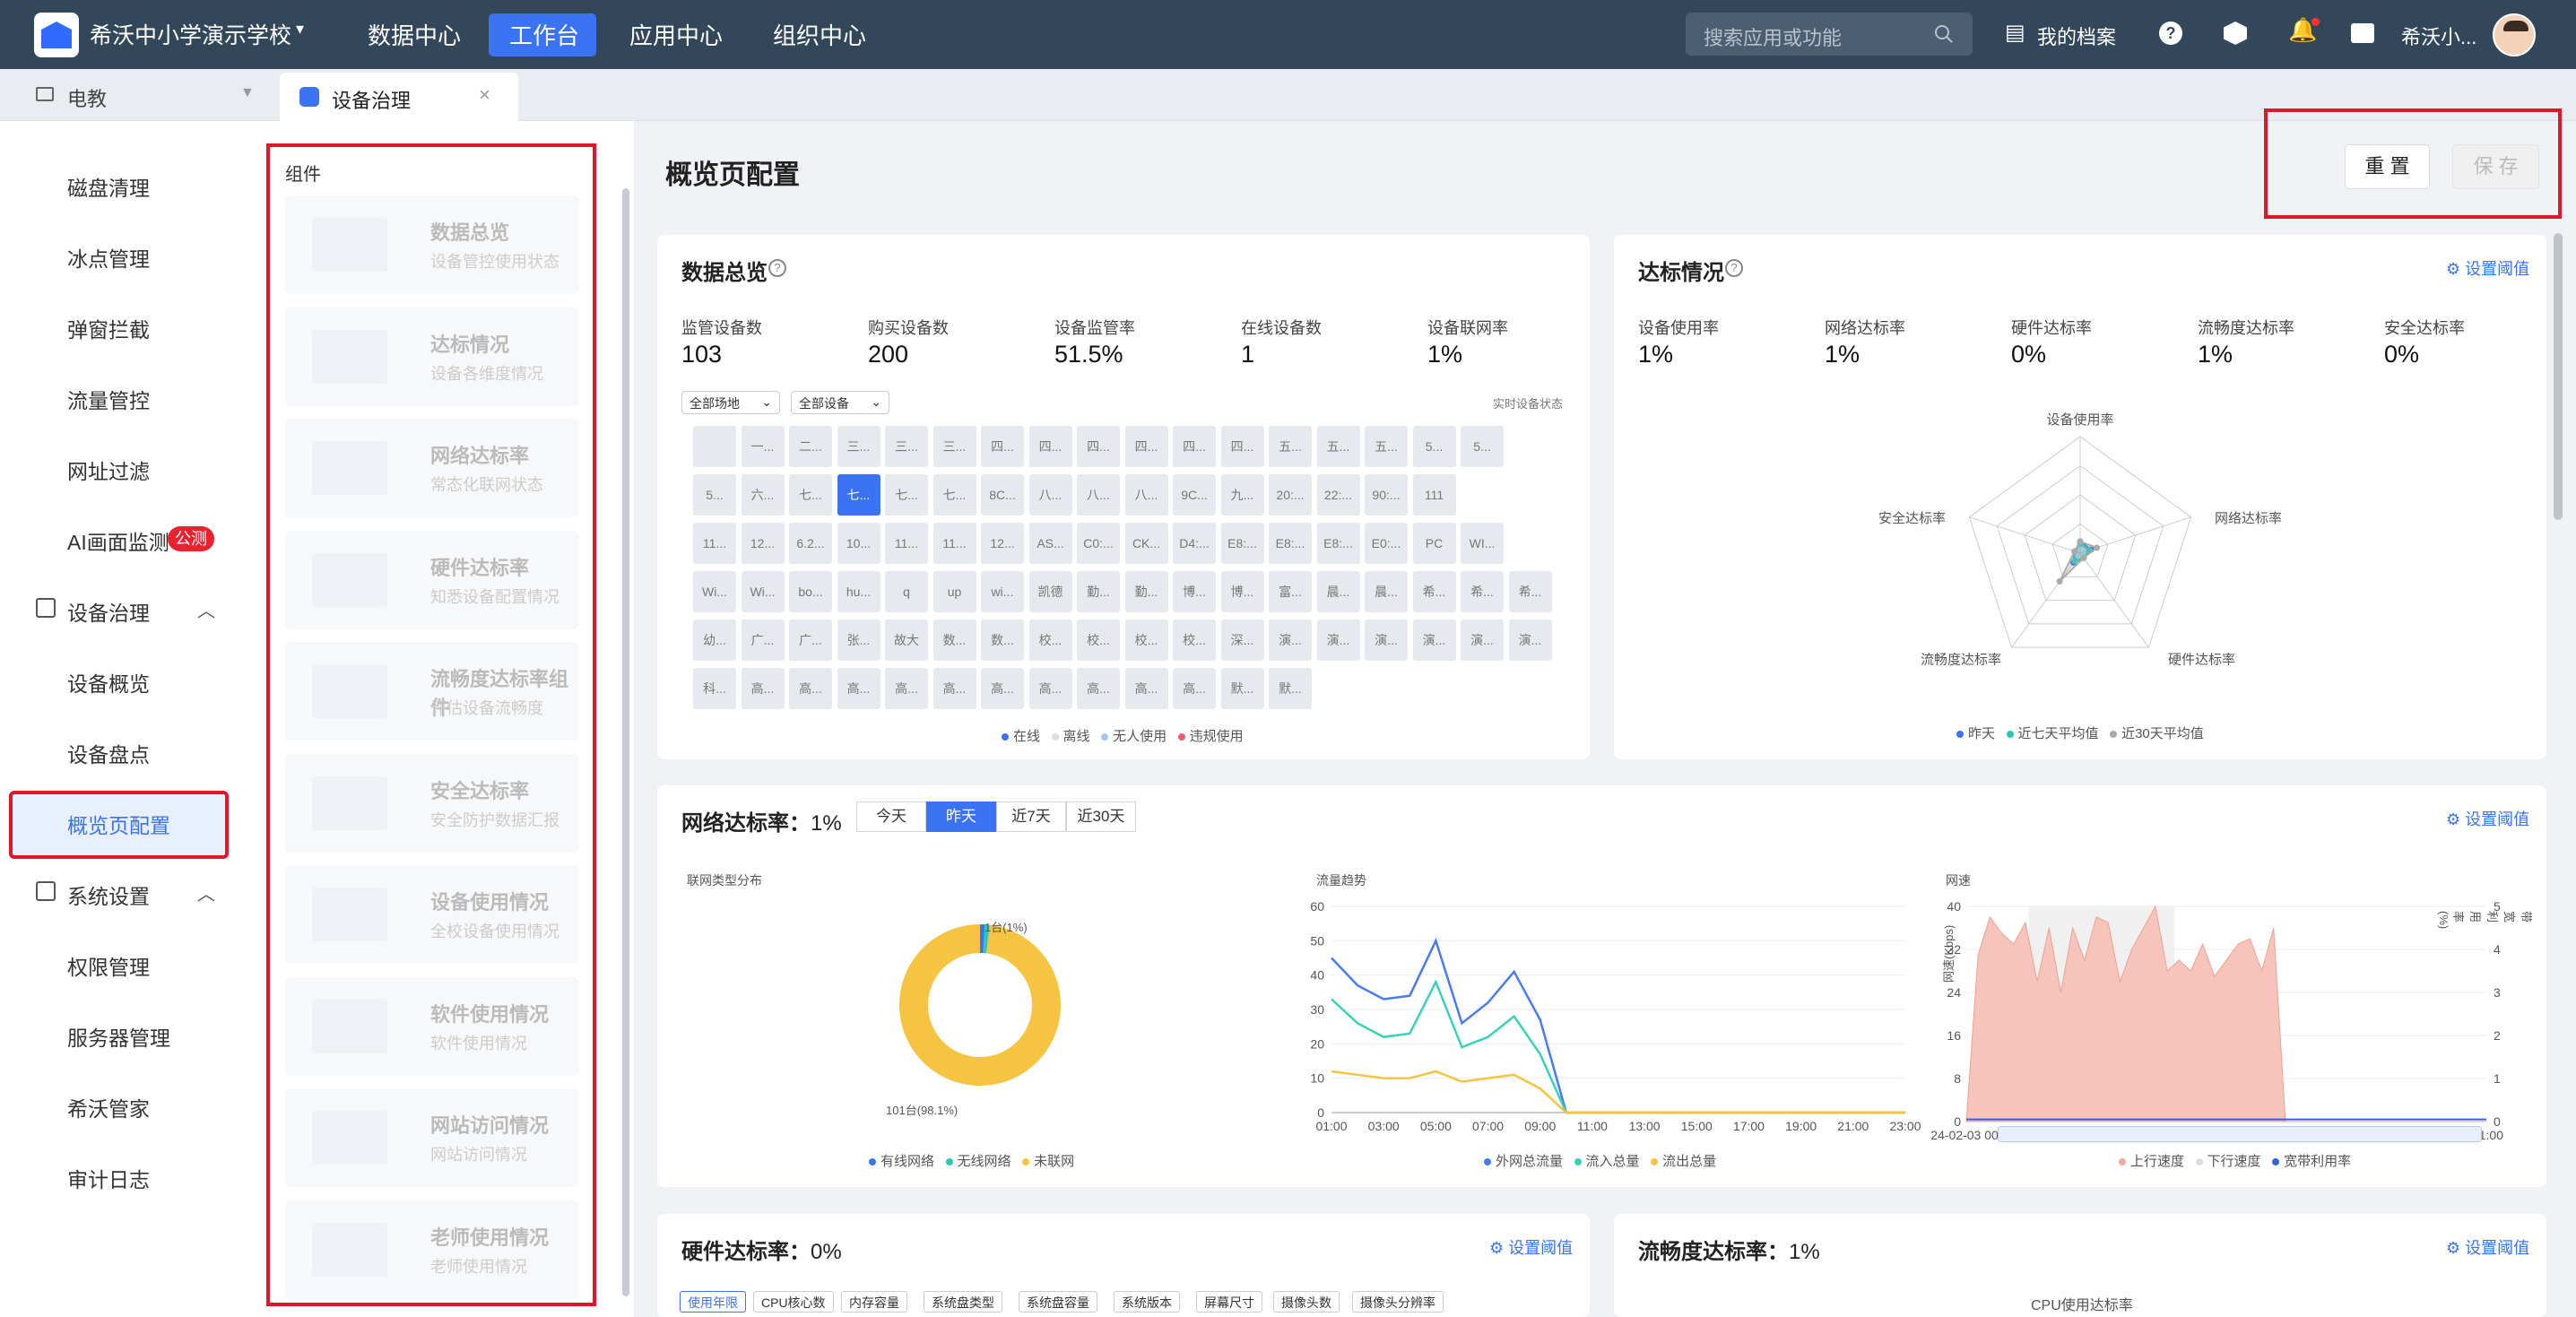 Image resolution: width=2576 pixels, height=1317 pixels. Describe the element at coordinates (2514, 34) in the screenshot. I see `avatar` at that location.